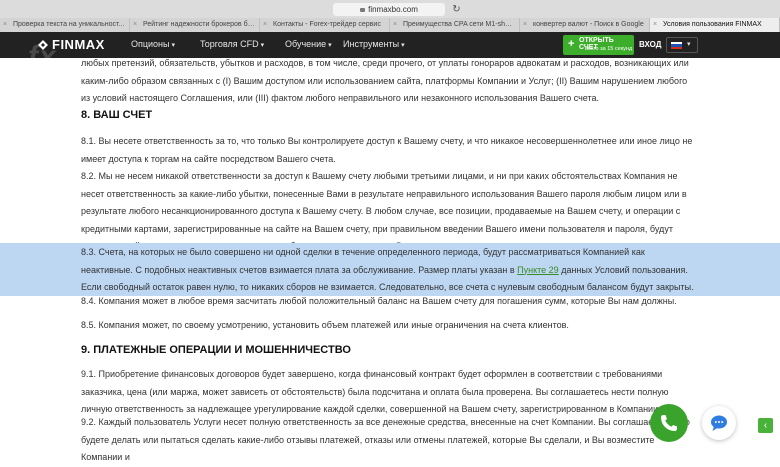 Image resolution: width=780 pixels, height=467 pixels. I want to click on plus-icon: +, so click(571, 44).